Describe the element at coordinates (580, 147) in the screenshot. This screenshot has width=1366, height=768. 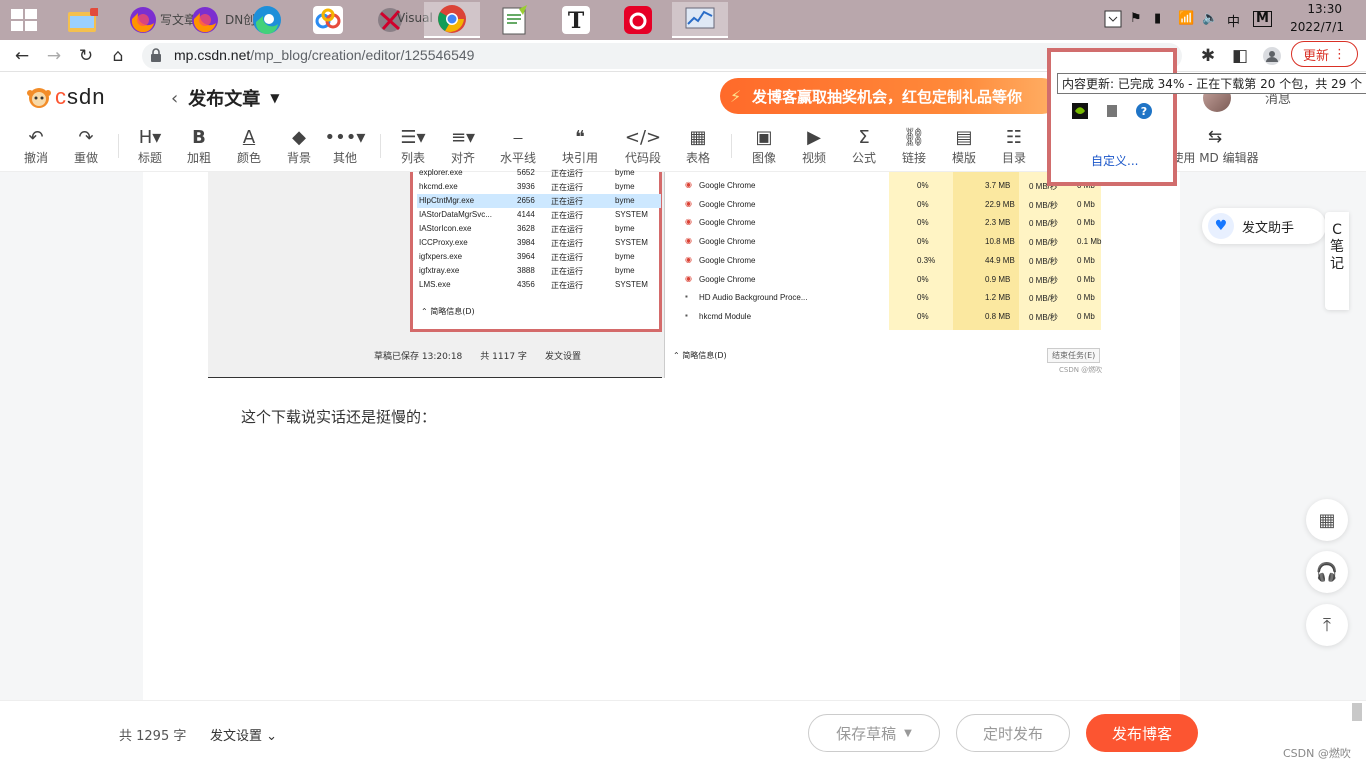
I see `blockquote-button: ❝ 块引用` at that location.